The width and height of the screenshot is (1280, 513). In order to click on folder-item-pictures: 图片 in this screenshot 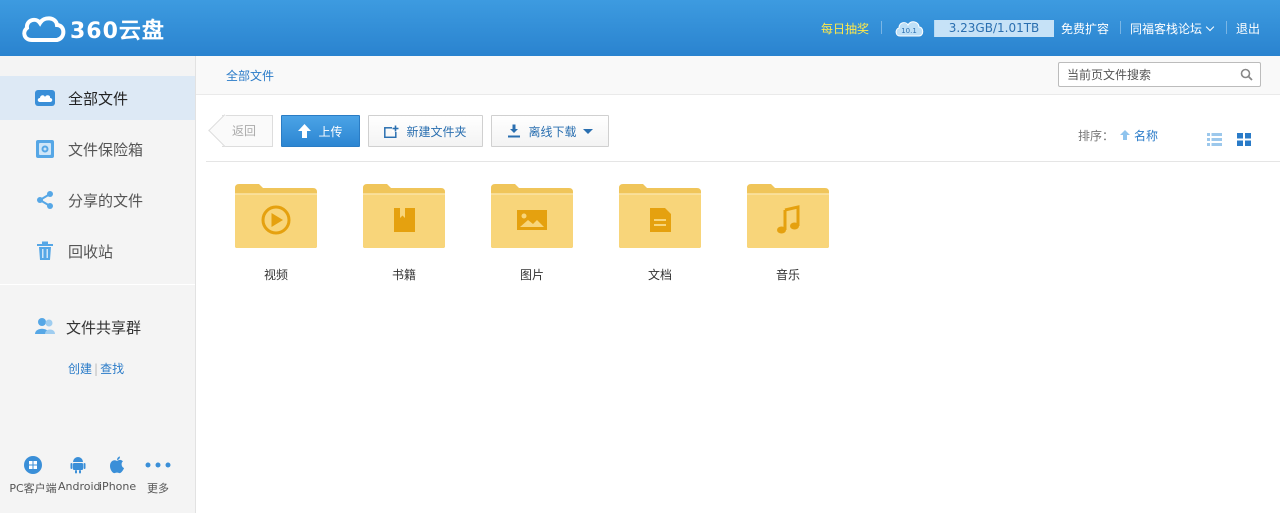, I will do `click(532, 231)`.